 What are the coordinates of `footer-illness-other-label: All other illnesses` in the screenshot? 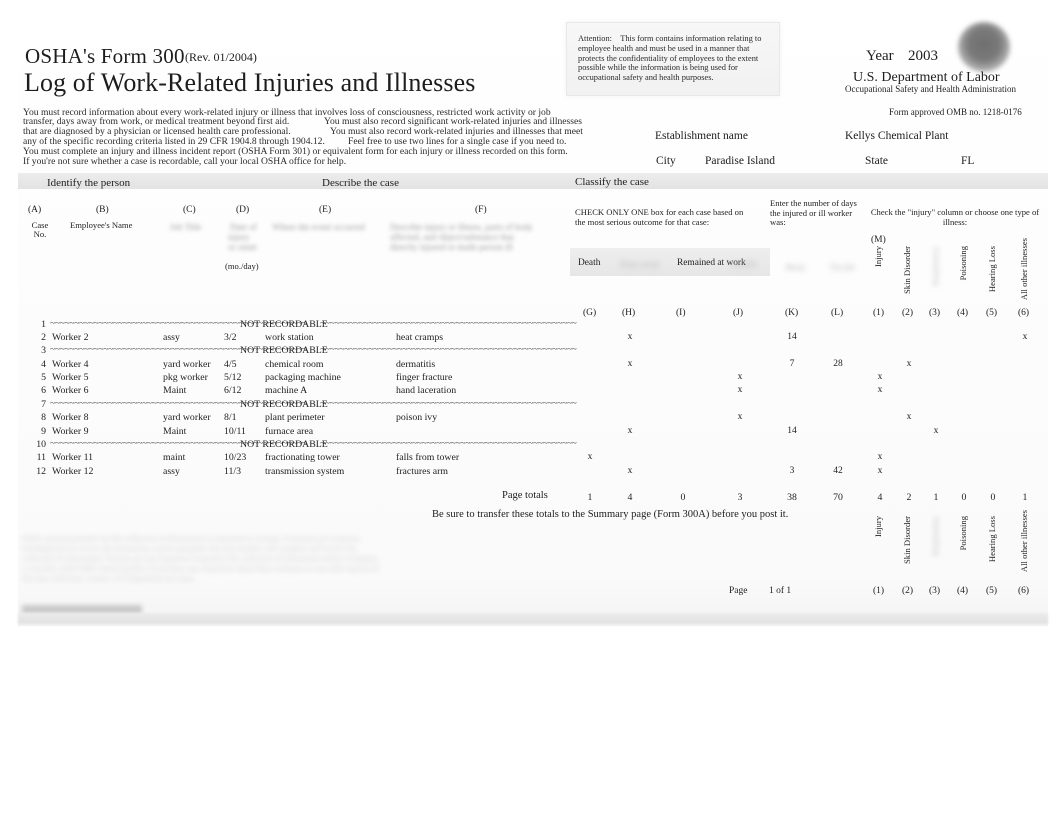 It's located at (1024, 541).